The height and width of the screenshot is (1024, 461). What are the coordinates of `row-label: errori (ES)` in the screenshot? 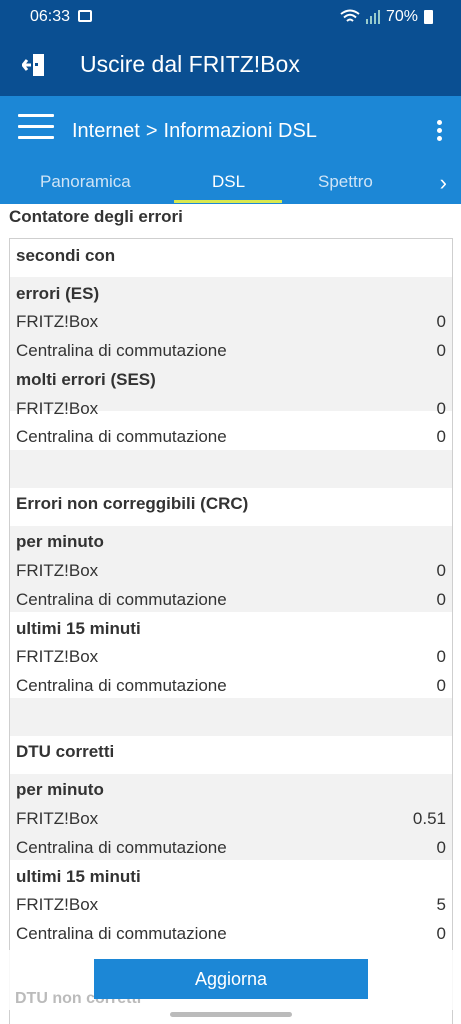 It's located at (58, 293).